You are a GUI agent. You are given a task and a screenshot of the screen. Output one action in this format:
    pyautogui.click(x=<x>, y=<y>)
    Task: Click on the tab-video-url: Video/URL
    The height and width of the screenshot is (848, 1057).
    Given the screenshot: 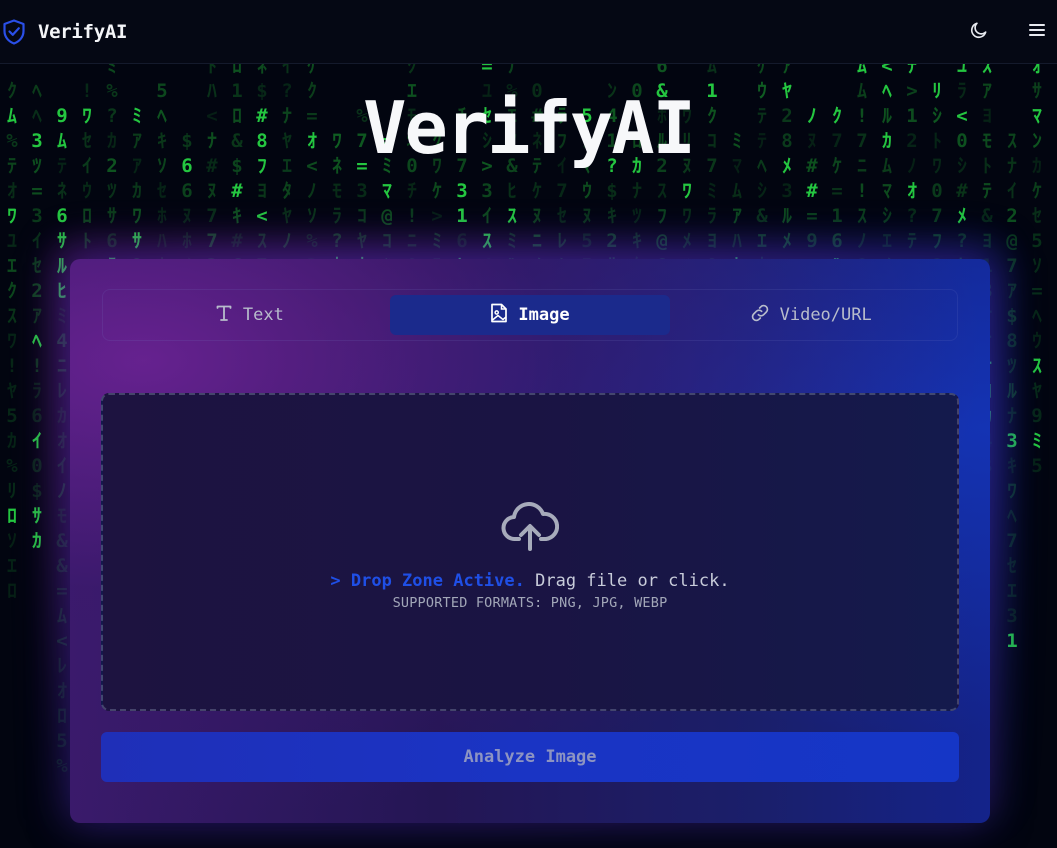 What is the action you would take?
    pyautogui.click(x=810, y=315)
    